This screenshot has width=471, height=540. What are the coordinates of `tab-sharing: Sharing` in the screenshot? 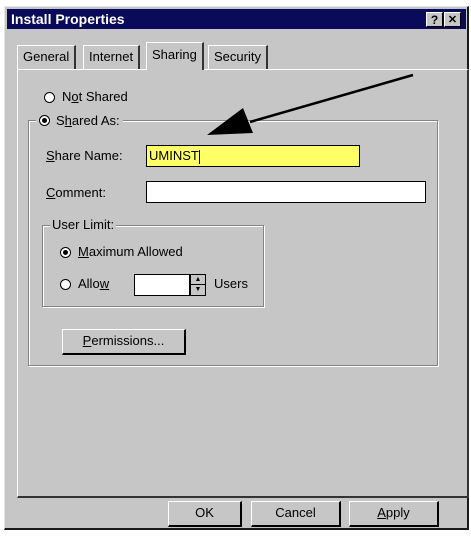 It's located at (175, 56).